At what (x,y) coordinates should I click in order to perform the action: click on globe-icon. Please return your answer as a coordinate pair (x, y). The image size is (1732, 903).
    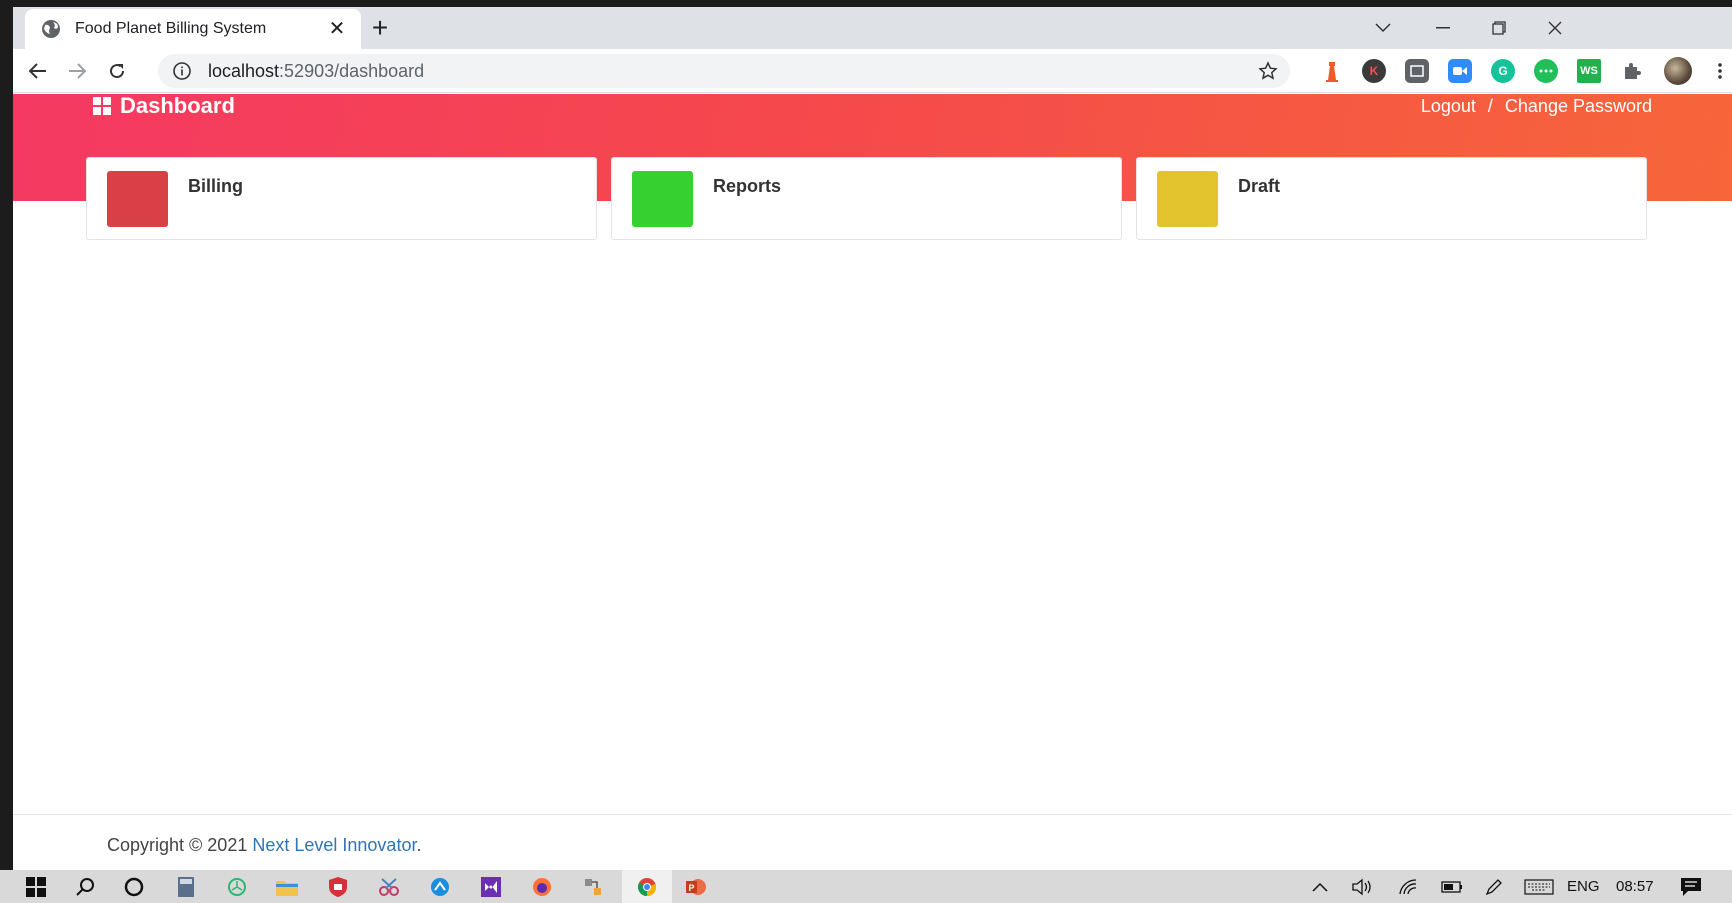
    Looking at the image, I should click on (51, 29).